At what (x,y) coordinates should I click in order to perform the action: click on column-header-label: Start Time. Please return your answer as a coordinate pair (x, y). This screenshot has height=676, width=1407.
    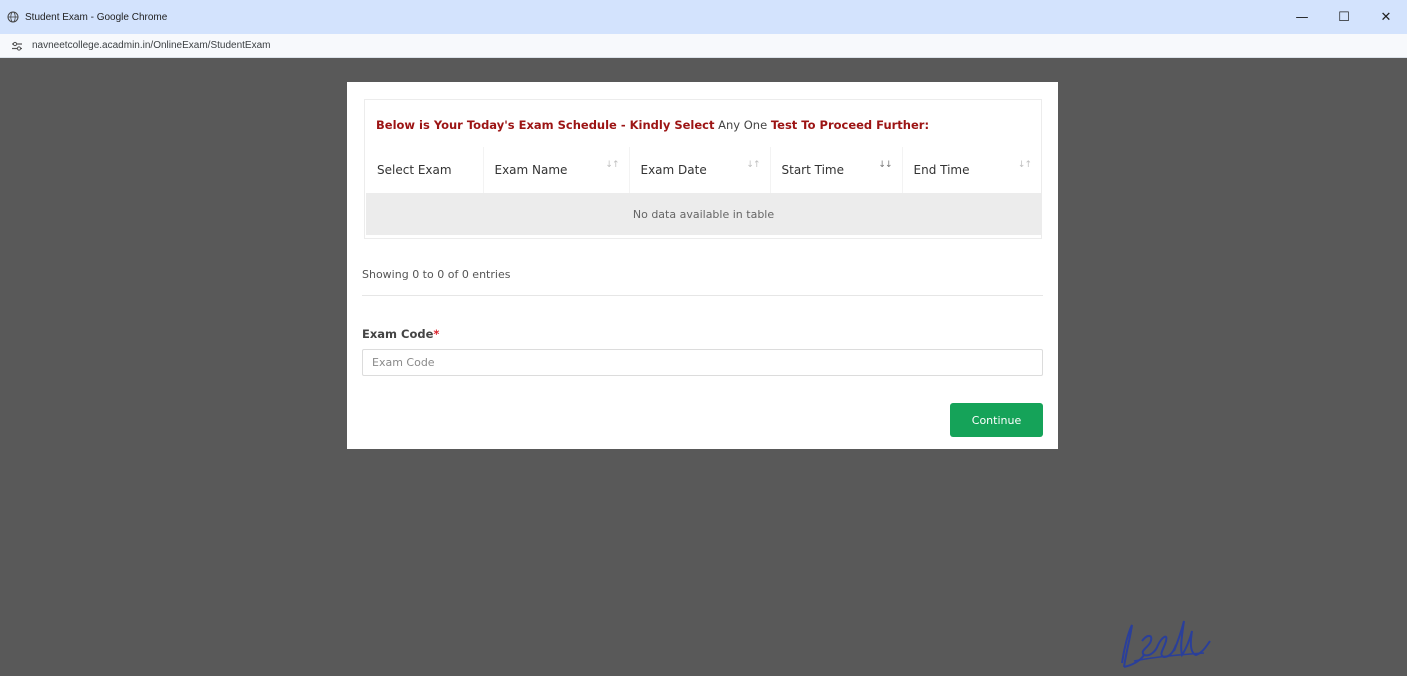
    Looking at the image, I should click on (813, 170).